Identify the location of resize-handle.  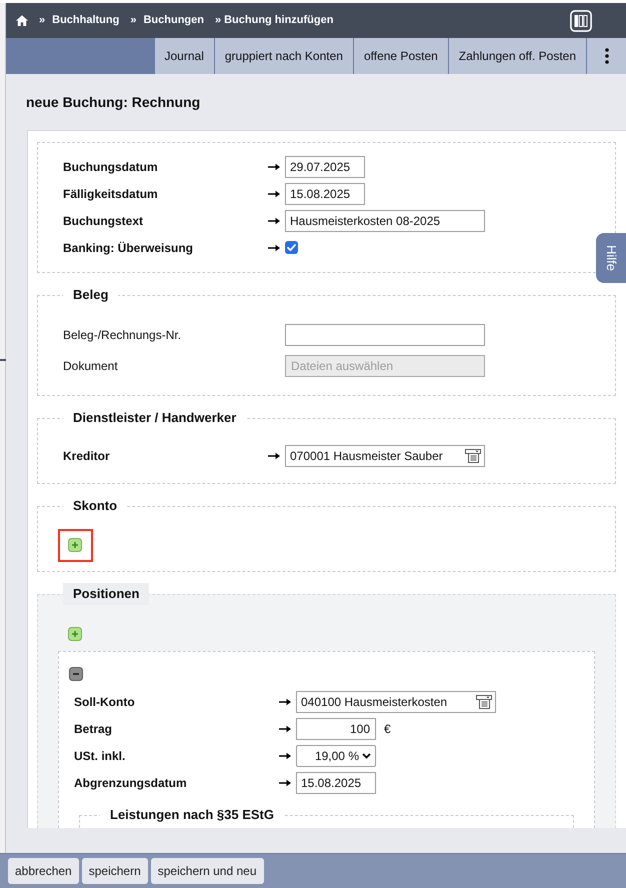
(3, 360).